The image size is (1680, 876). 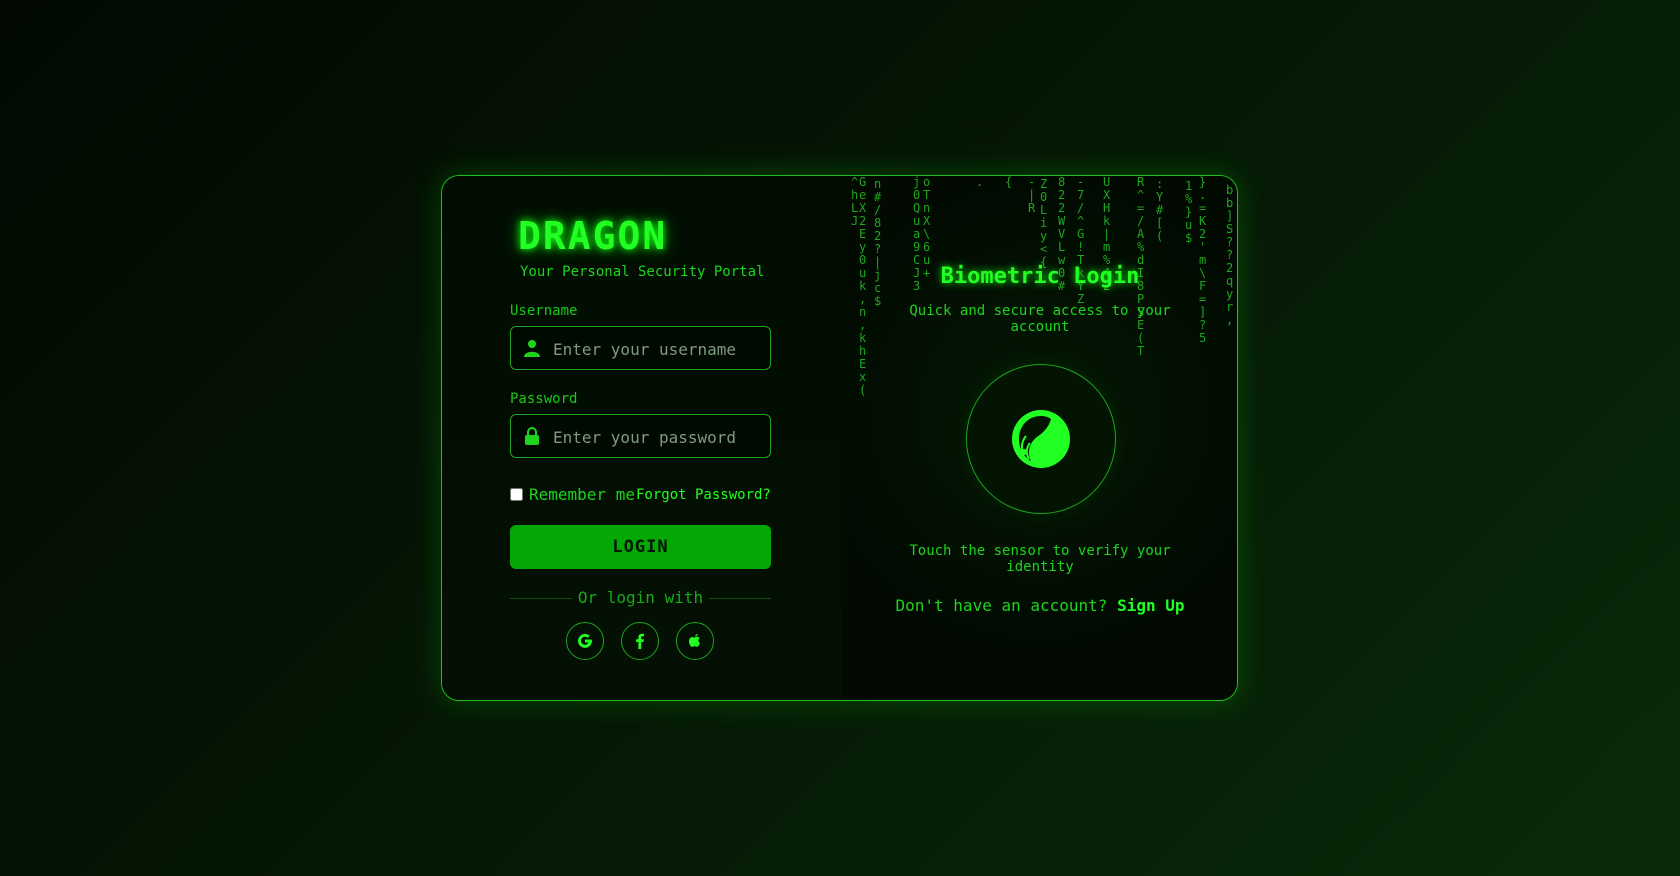 What do you see at coordinates (1040, 276) in the screenshot?
I see `biometric-title: Biometric Login` at bounding box center [1040, 276].